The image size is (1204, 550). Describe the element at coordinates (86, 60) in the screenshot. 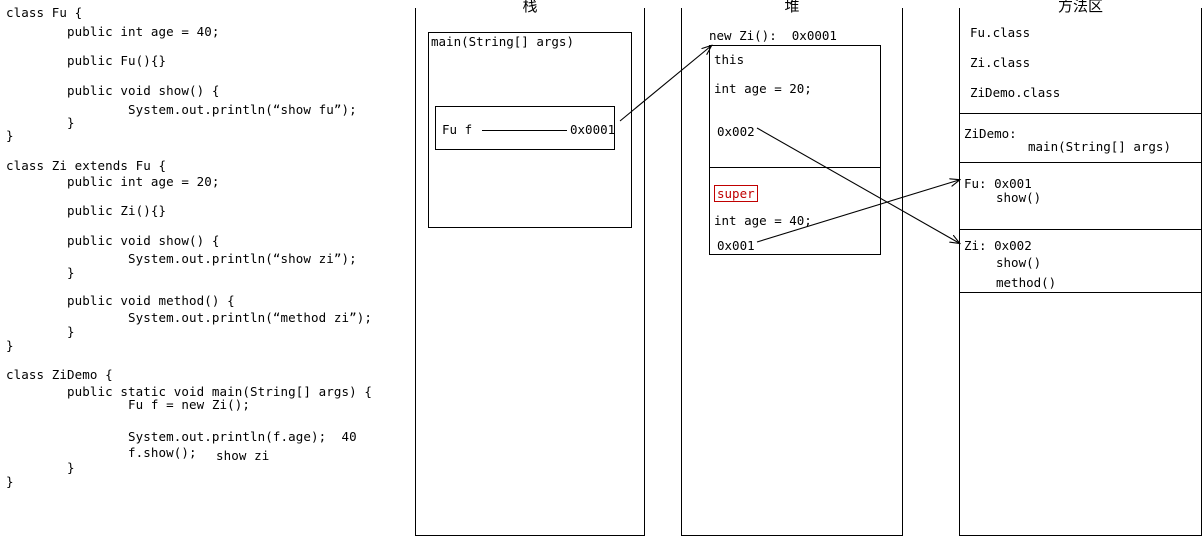

I see `code-line: public Fu(){}` at that location.